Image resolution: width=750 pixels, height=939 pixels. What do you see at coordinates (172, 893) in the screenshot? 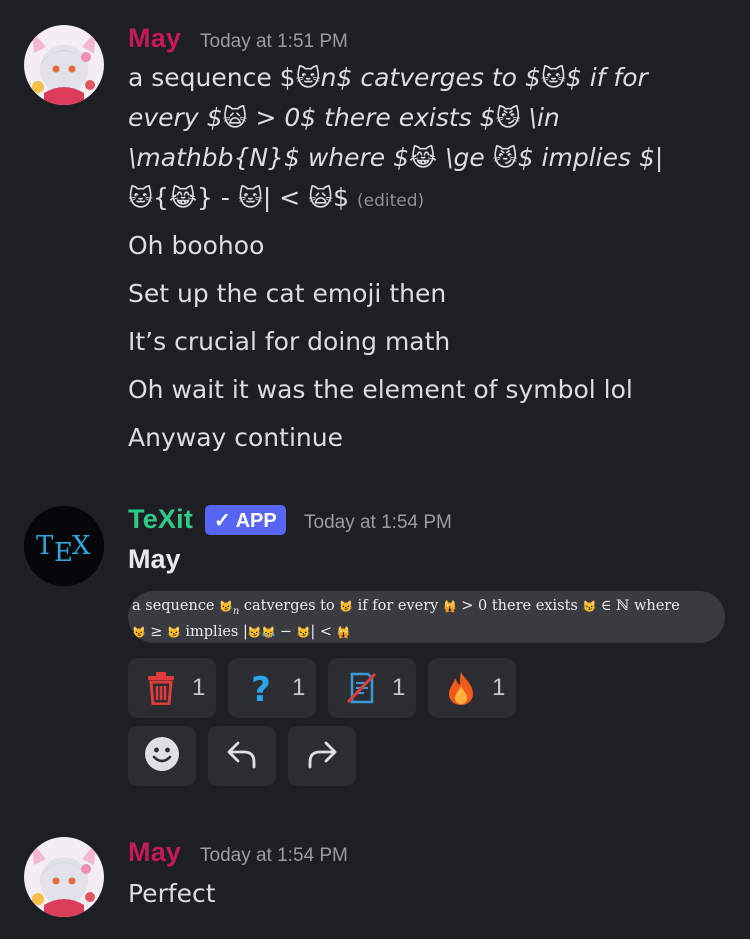
I see `message-text: Perfect` at bounding box center [172, 893].